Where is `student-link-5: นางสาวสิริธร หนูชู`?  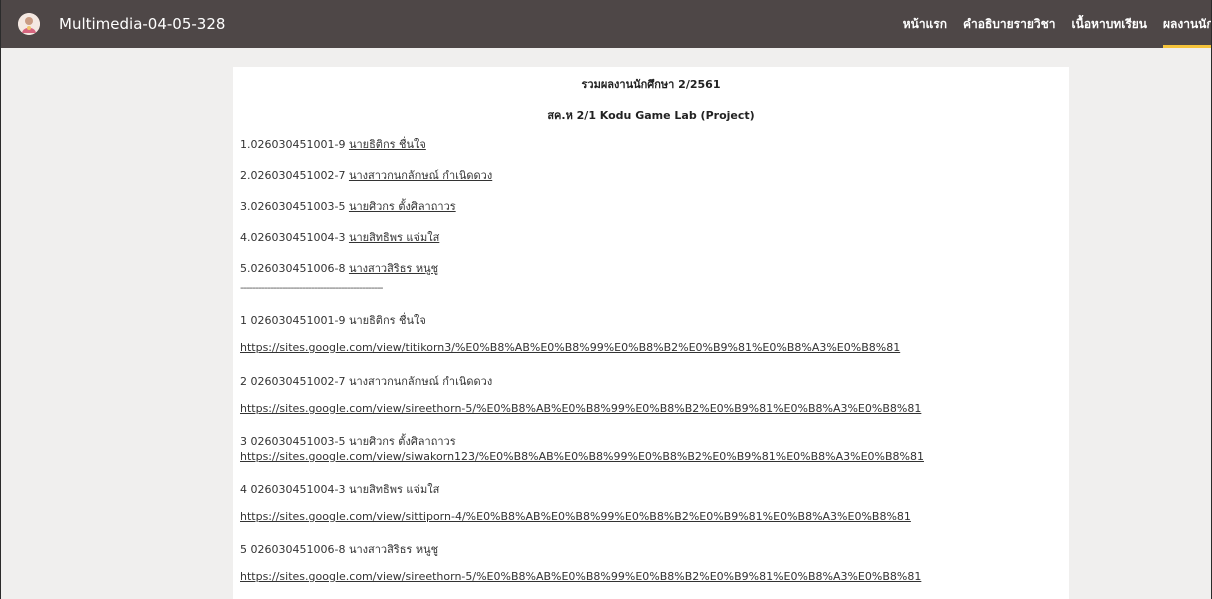
student-link-5: นางสาวสิริธร หนูชู is located at coordinates (393, 268).